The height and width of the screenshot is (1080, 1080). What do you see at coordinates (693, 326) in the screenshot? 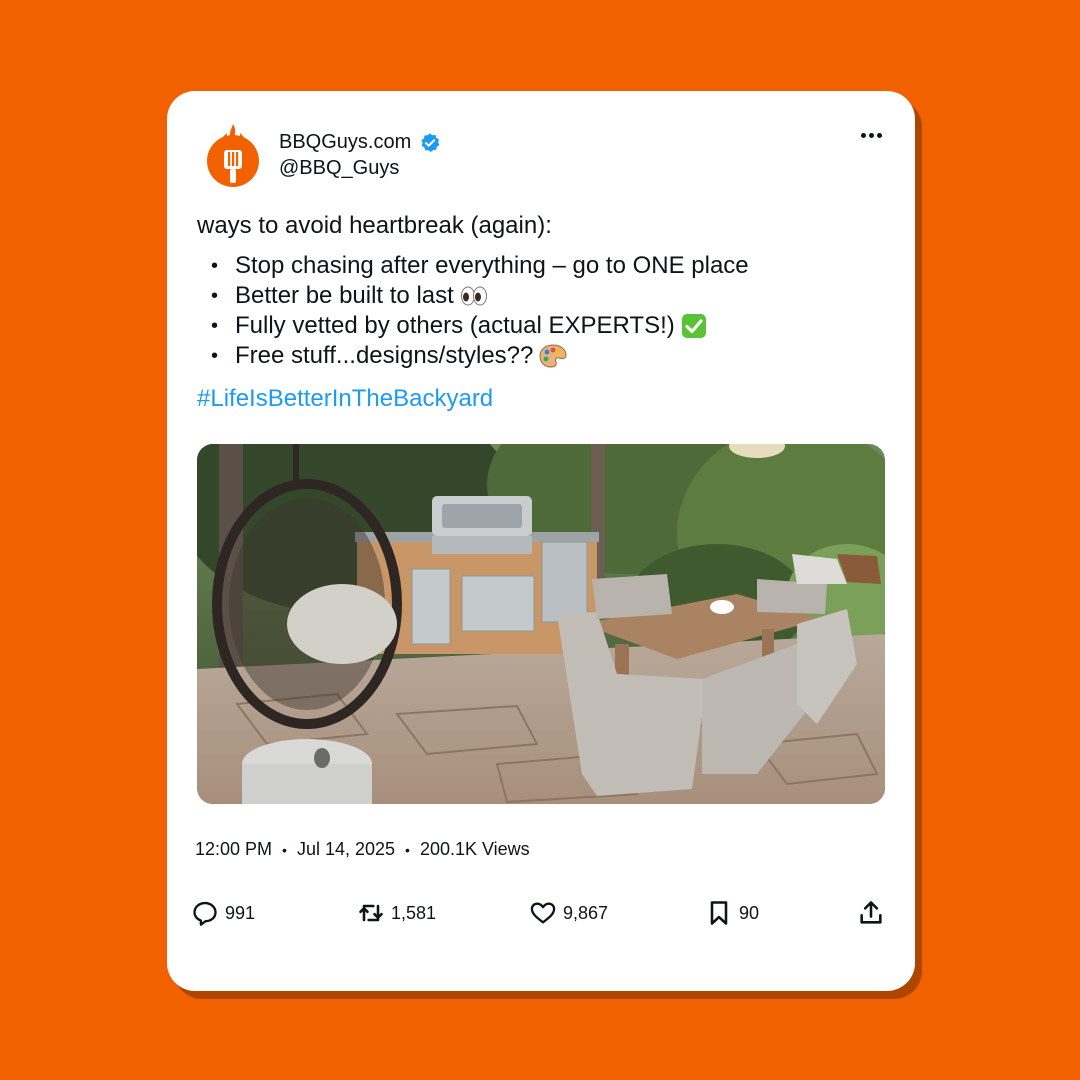
I see `check-mark-button-emoji-icon` at bounding box center [693, 326].